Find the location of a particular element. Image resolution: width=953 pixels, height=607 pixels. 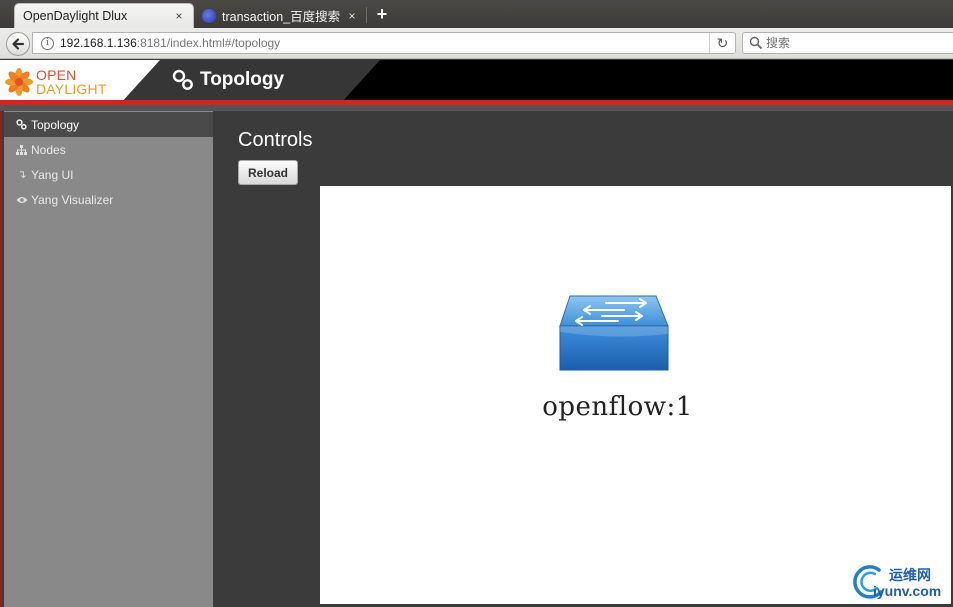

browser-tab-active: OpenDaylight Dlux × is located at coordinates (104, 15).